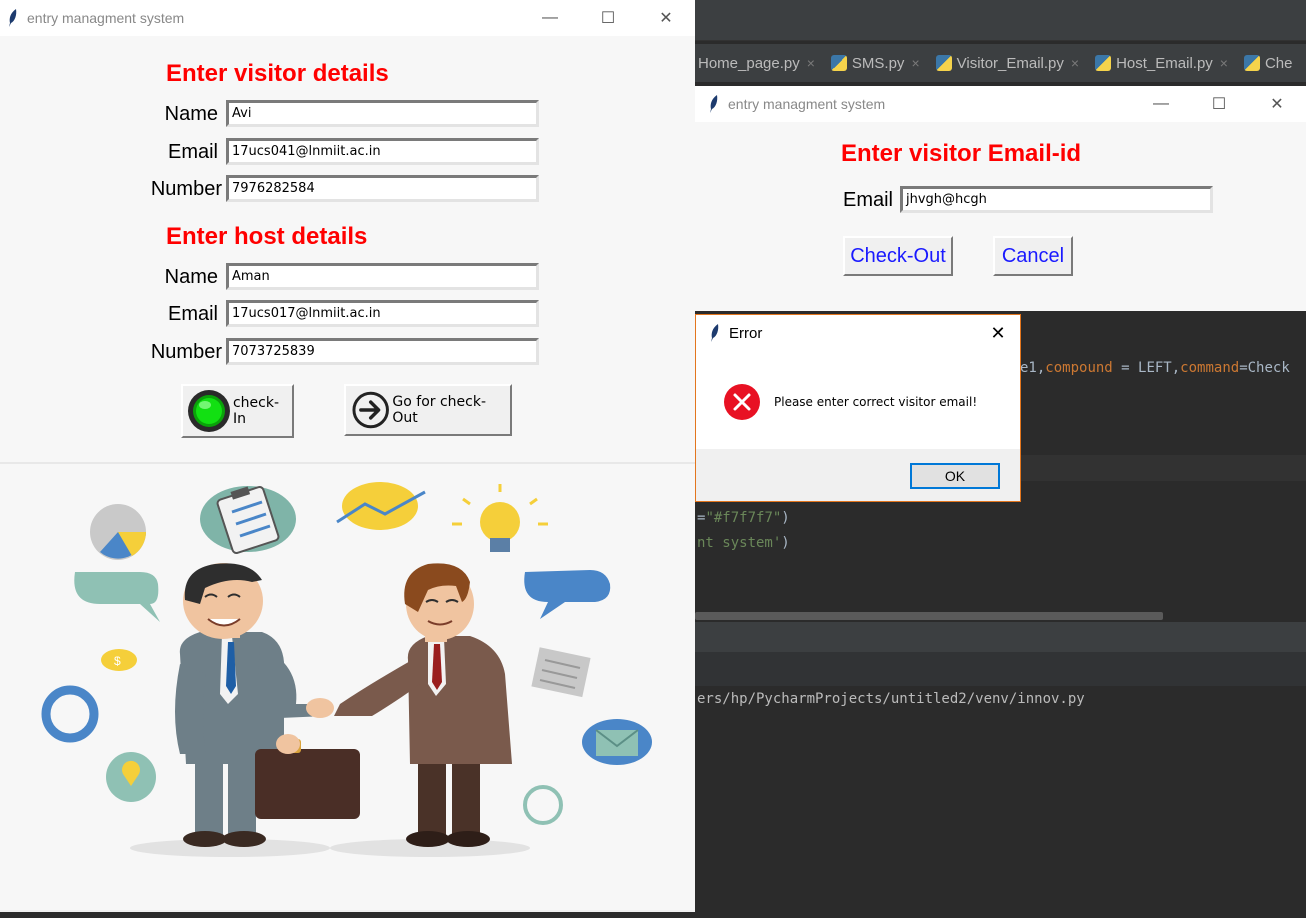  What do you see at coordinates (1056, 199) in the screenshot?
I see `checkout-email-input: jhvgh@hcgh` at bounding box center [1056, 199].